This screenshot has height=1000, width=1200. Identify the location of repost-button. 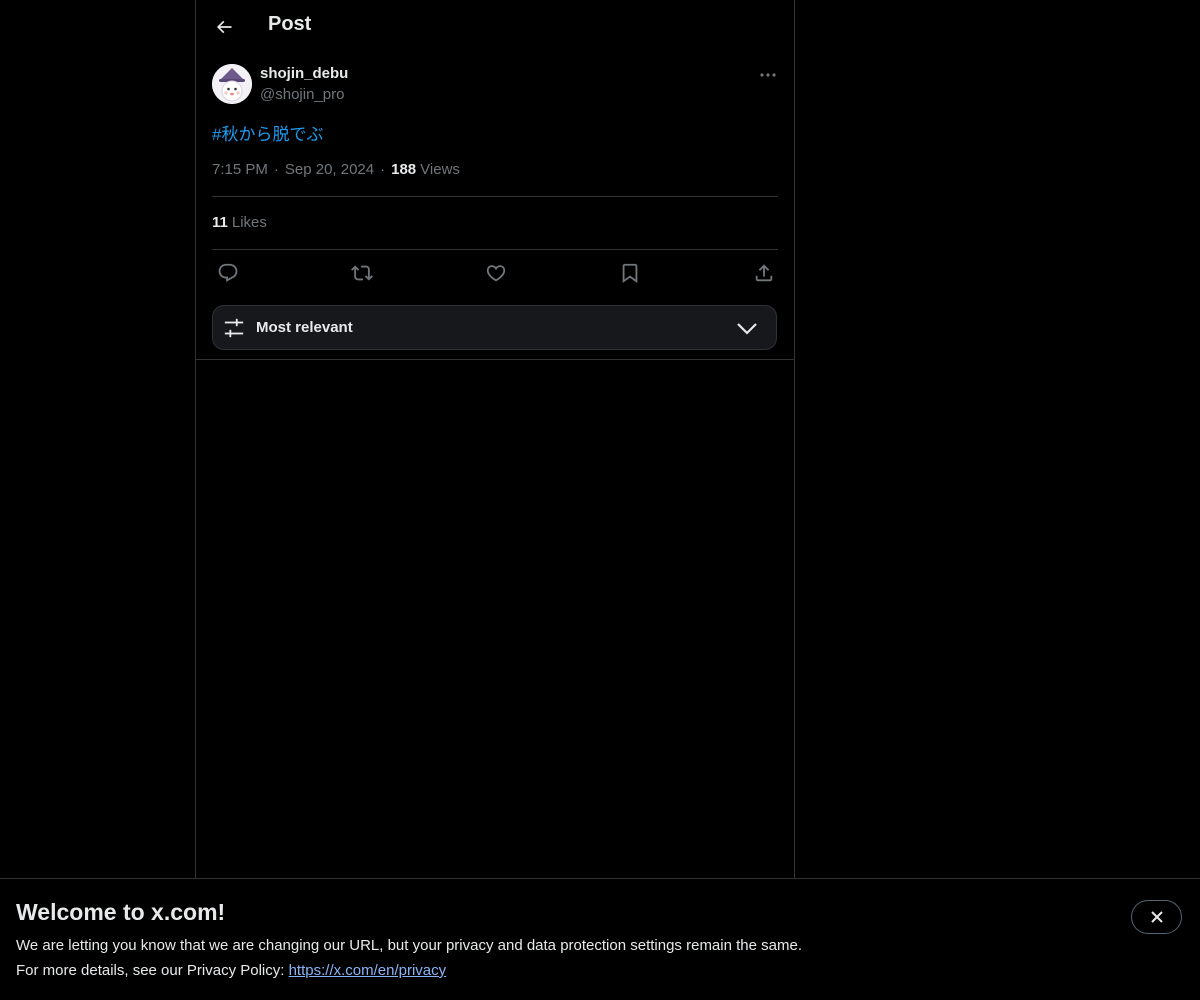
(362, 273).